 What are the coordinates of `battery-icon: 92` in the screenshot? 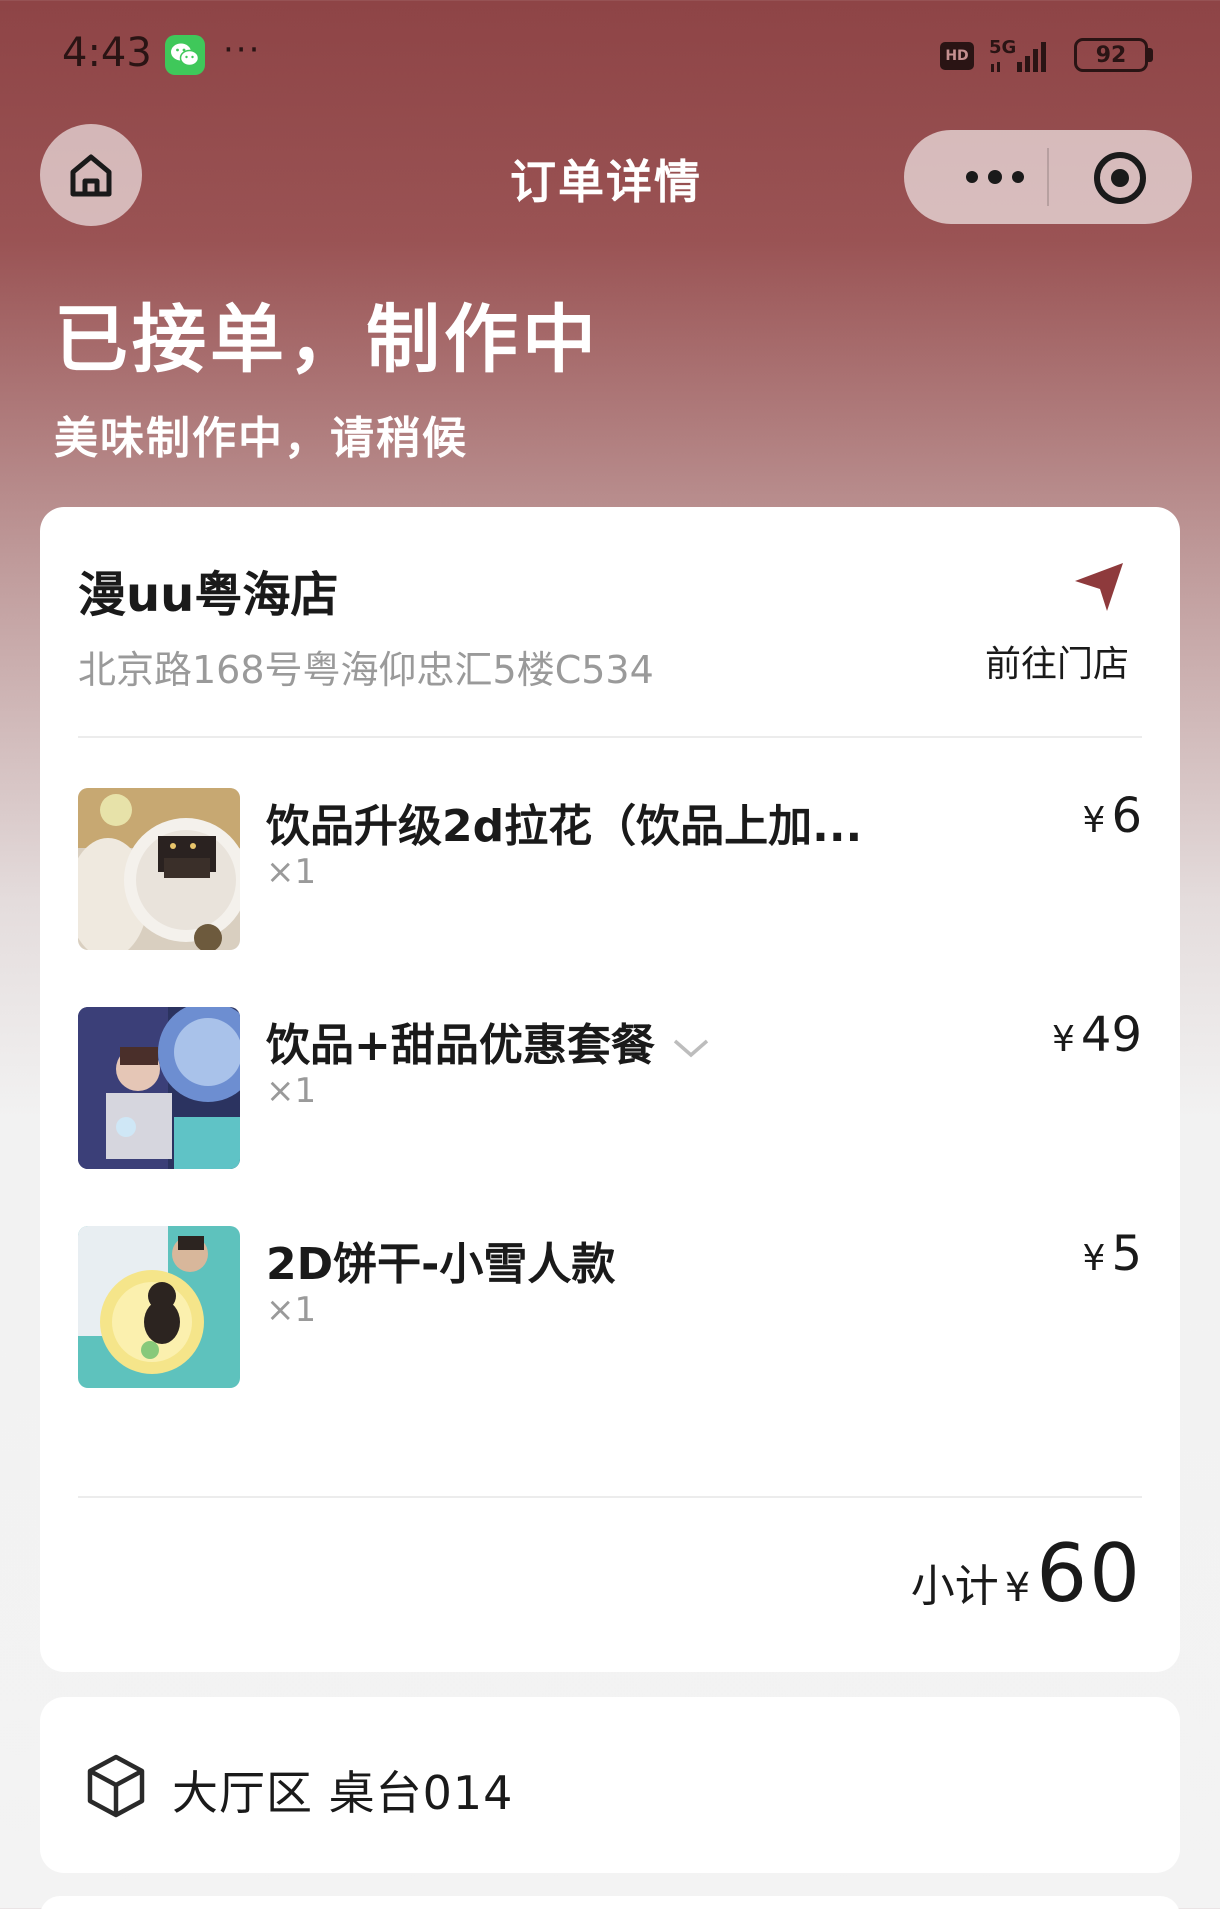 It's located at (1111, 55).